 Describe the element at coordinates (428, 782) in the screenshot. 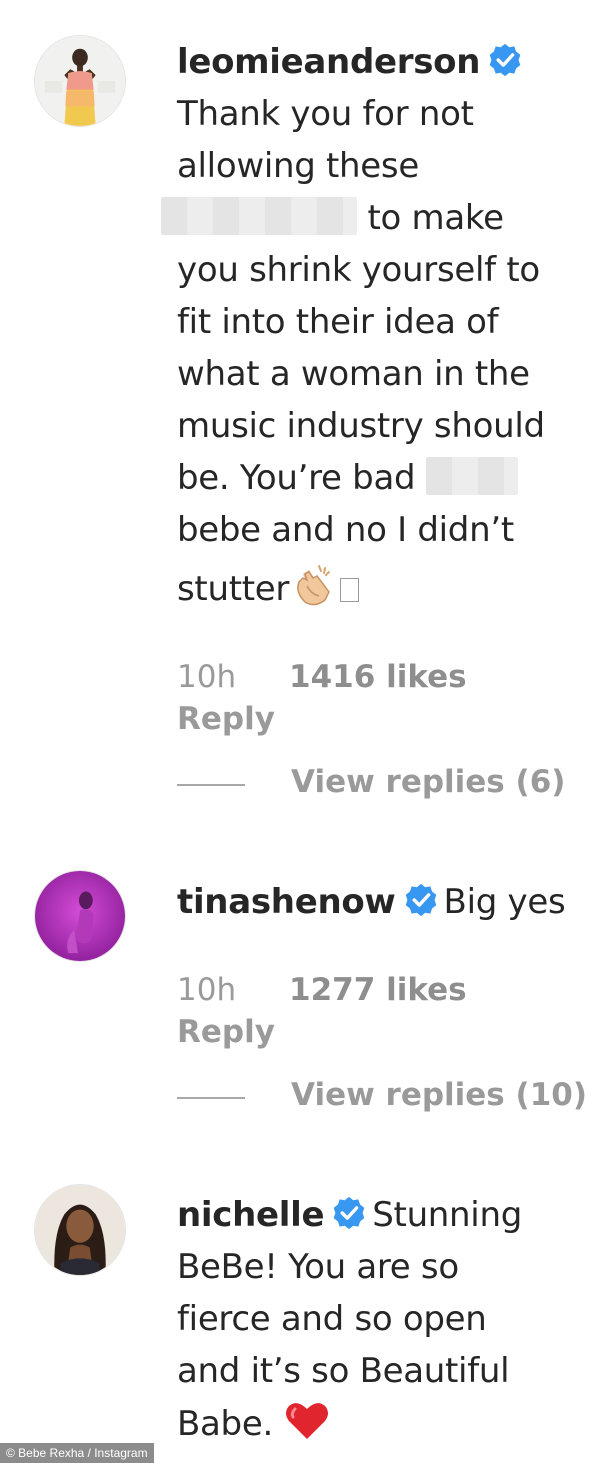

I see `view-replies-button: View replies (6)` at that location.